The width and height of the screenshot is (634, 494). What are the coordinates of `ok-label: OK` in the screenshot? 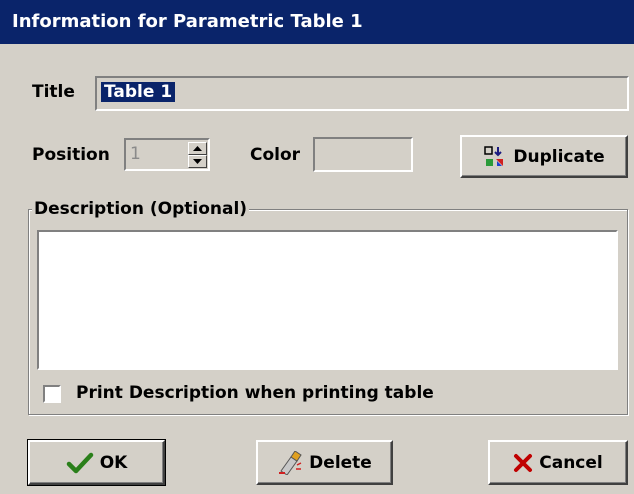 It's located at (113, 462).